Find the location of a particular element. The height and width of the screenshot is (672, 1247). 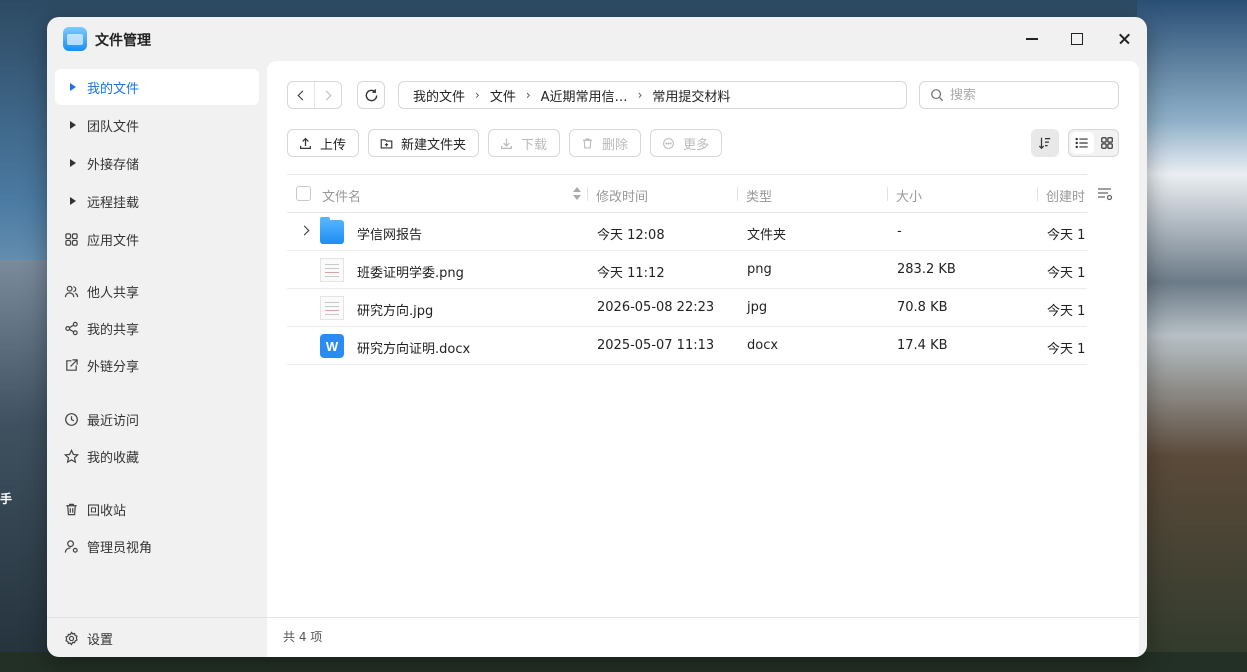

sidebar-footer: 设置 is located at coordinates (157, 637).